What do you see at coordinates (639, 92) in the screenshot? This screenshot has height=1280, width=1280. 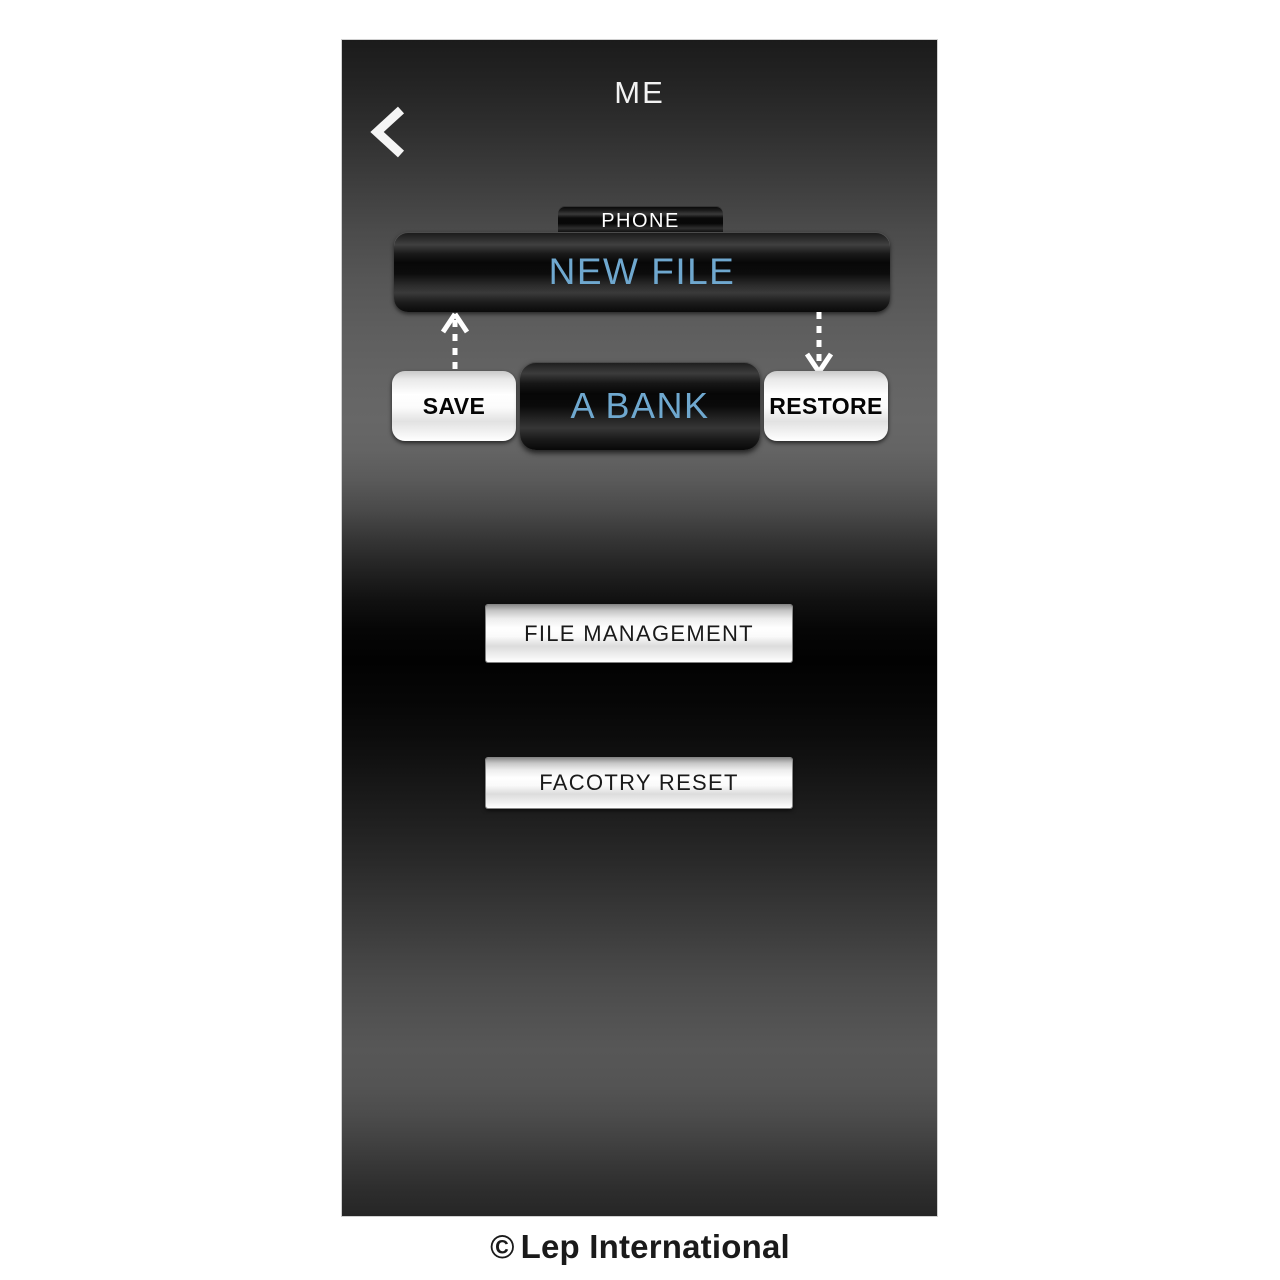 I see `page-title: ME` at bounding box center [639, 92].